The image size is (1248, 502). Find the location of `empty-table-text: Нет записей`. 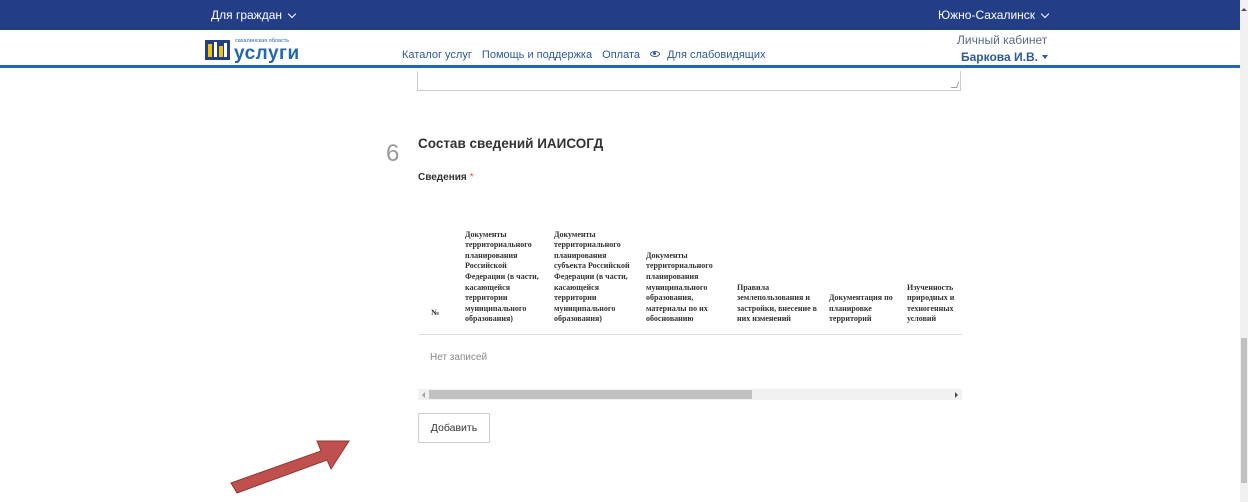

empty-table-text: Нет записей is located at coordinates (459, 357).